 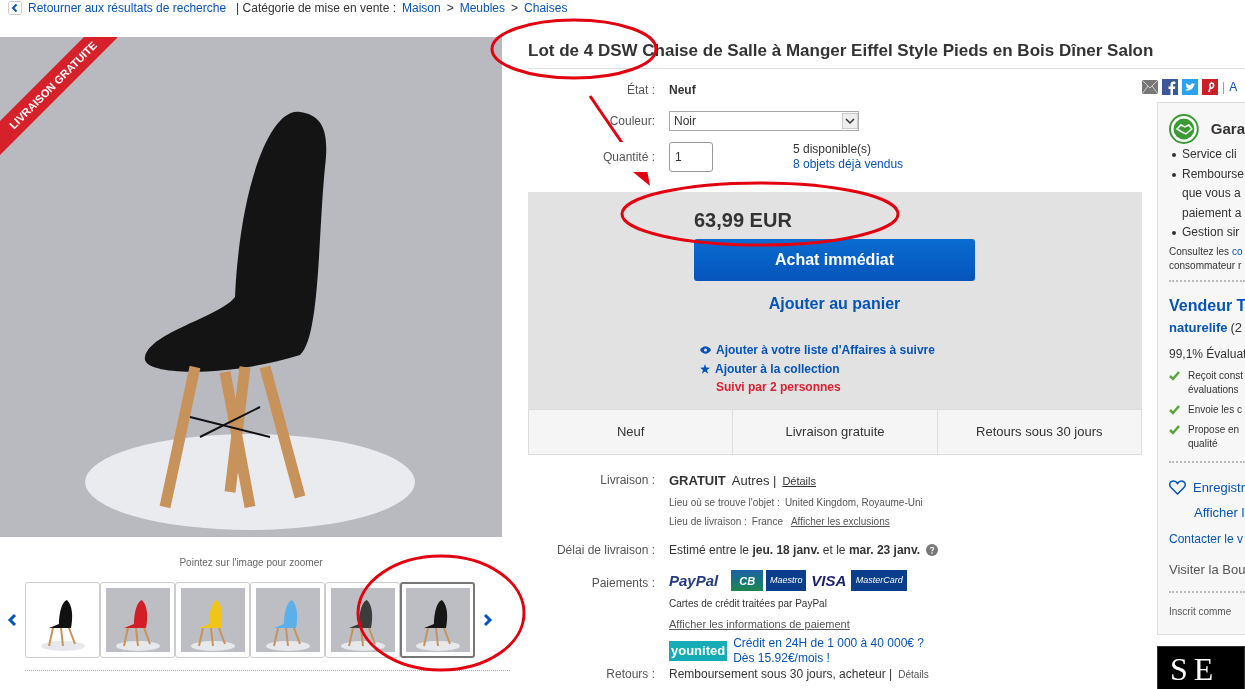 What do you see at coordinates (1177, 487) in the screenshot?
I see `heart-icon` at bounding box center [1177, 487].